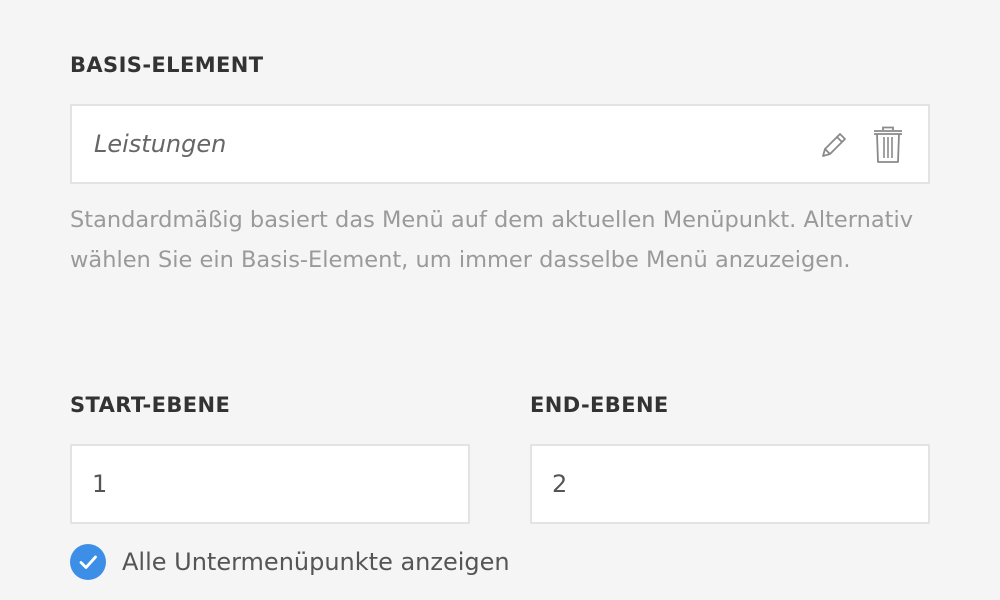 This screenshot has width=1000, height=600. What do you see at coordinates (888, 145) in the screenshot?
I see `trash-icon` at bounding box center [888, 145].